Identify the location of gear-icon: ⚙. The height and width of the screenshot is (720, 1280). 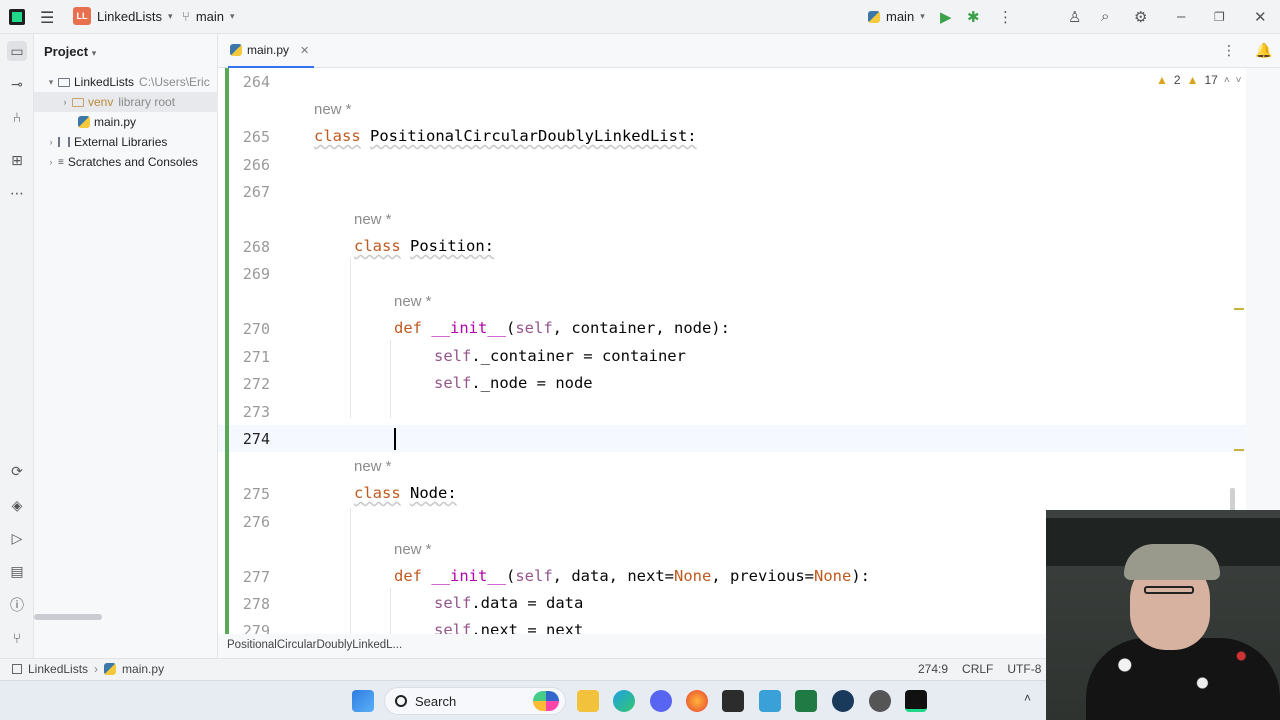
(1140, 17).